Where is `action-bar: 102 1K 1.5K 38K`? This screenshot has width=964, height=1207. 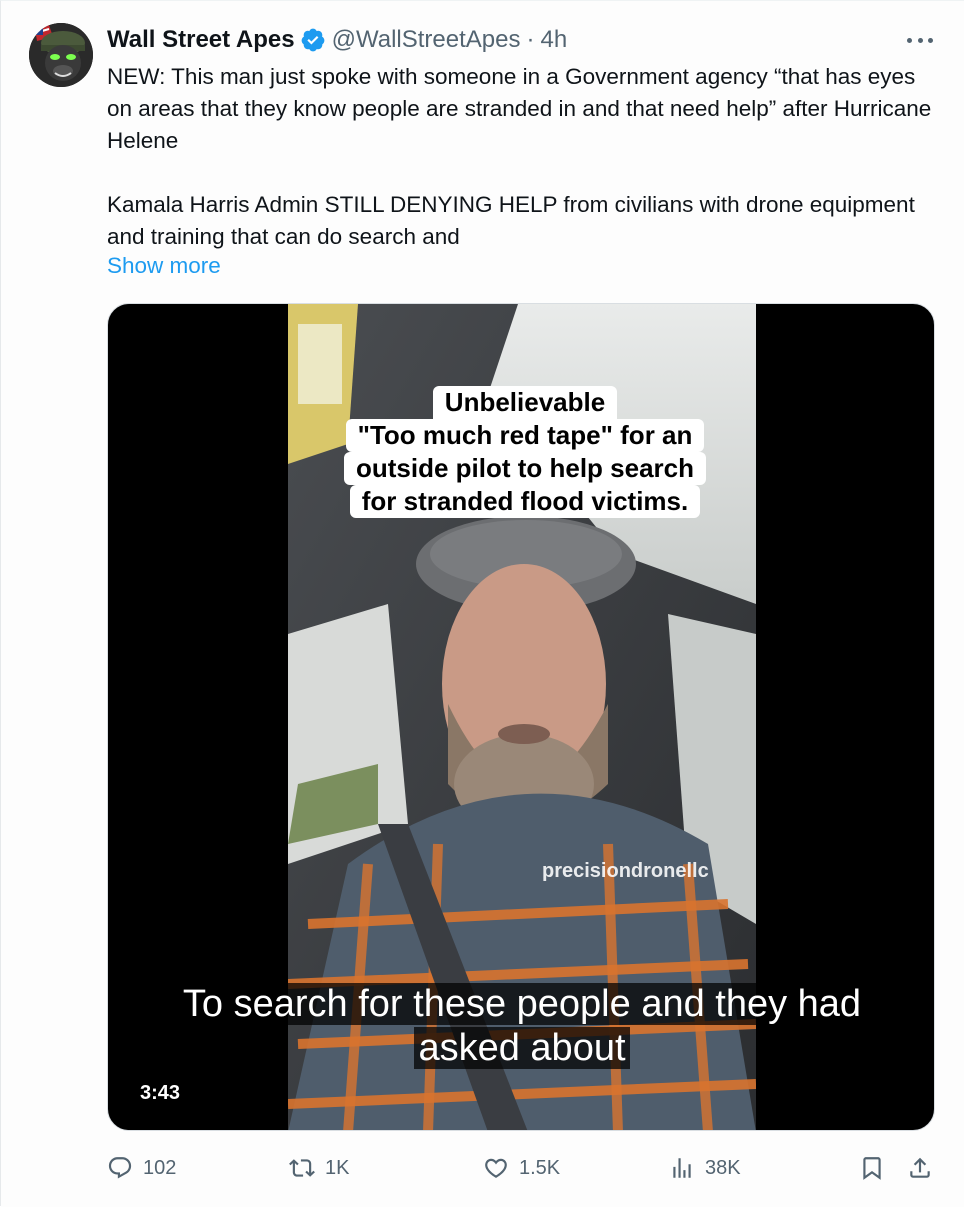 action-bar: 102 1K 1.5K 38K is located at coordinates (522, 1168).